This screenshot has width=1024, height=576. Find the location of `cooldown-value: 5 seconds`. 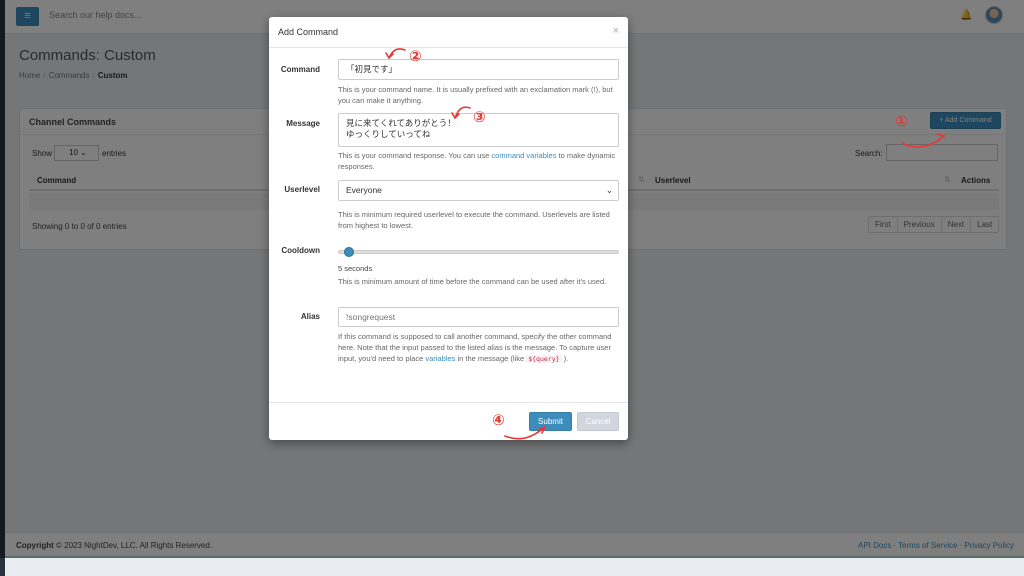

cooldown-value: 5 seconds is located at coordinates (355, 268).